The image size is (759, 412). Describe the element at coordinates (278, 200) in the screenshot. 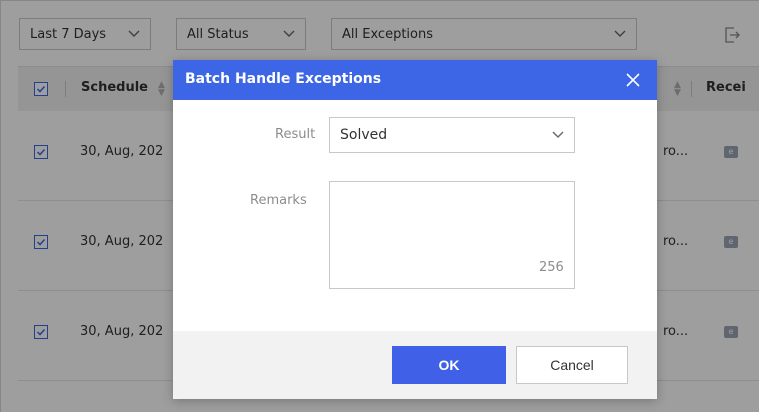

I see `remarks-label: Remarks` at that location.